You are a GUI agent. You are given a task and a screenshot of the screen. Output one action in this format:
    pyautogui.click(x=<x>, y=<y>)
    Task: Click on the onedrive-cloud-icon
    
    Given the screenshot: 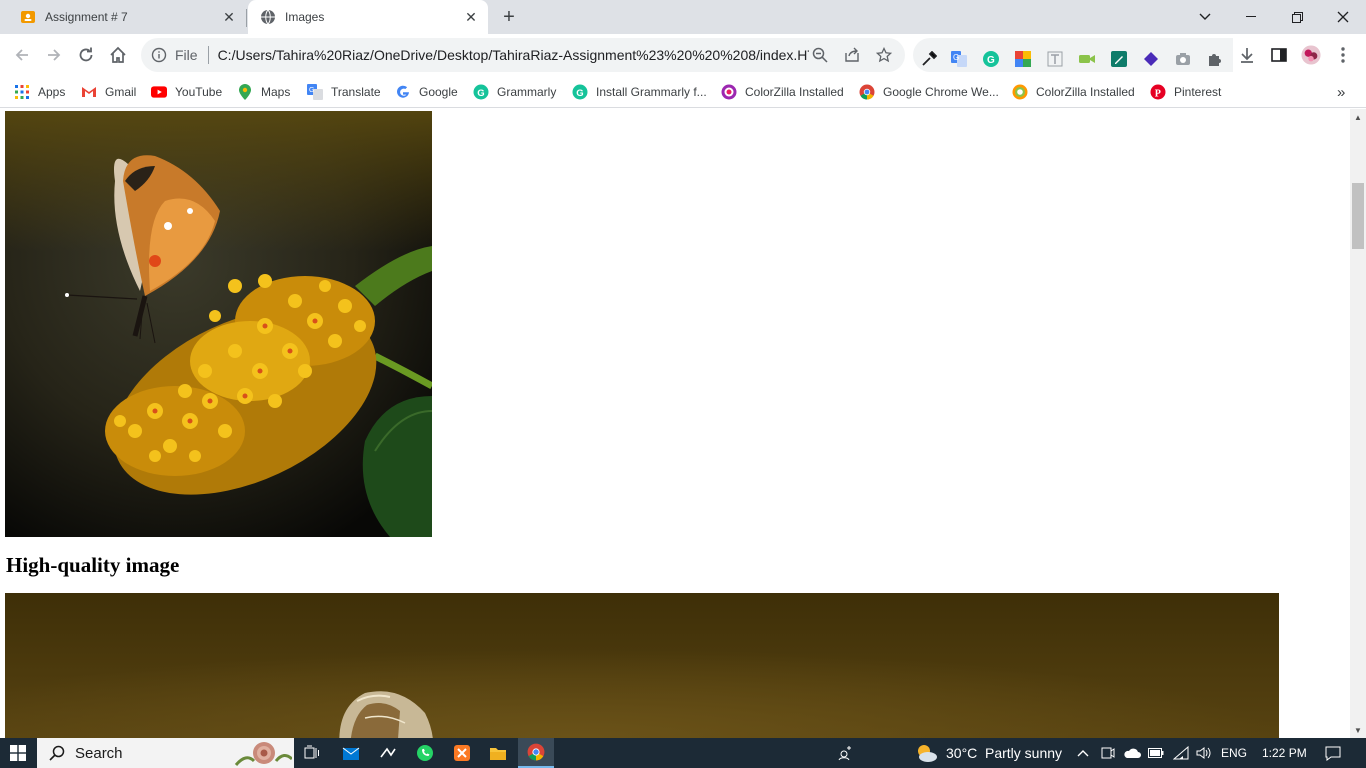 What is the action you would take?
    pyautogui.click(x=1132, y=753)
    